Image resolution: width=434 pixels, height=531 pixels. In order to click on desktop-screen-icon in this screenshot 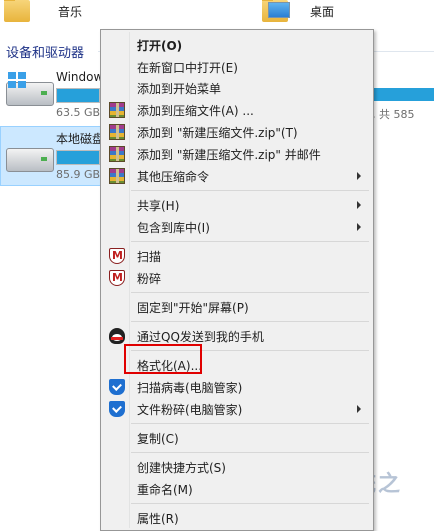, I will do `click(279, 10)`.